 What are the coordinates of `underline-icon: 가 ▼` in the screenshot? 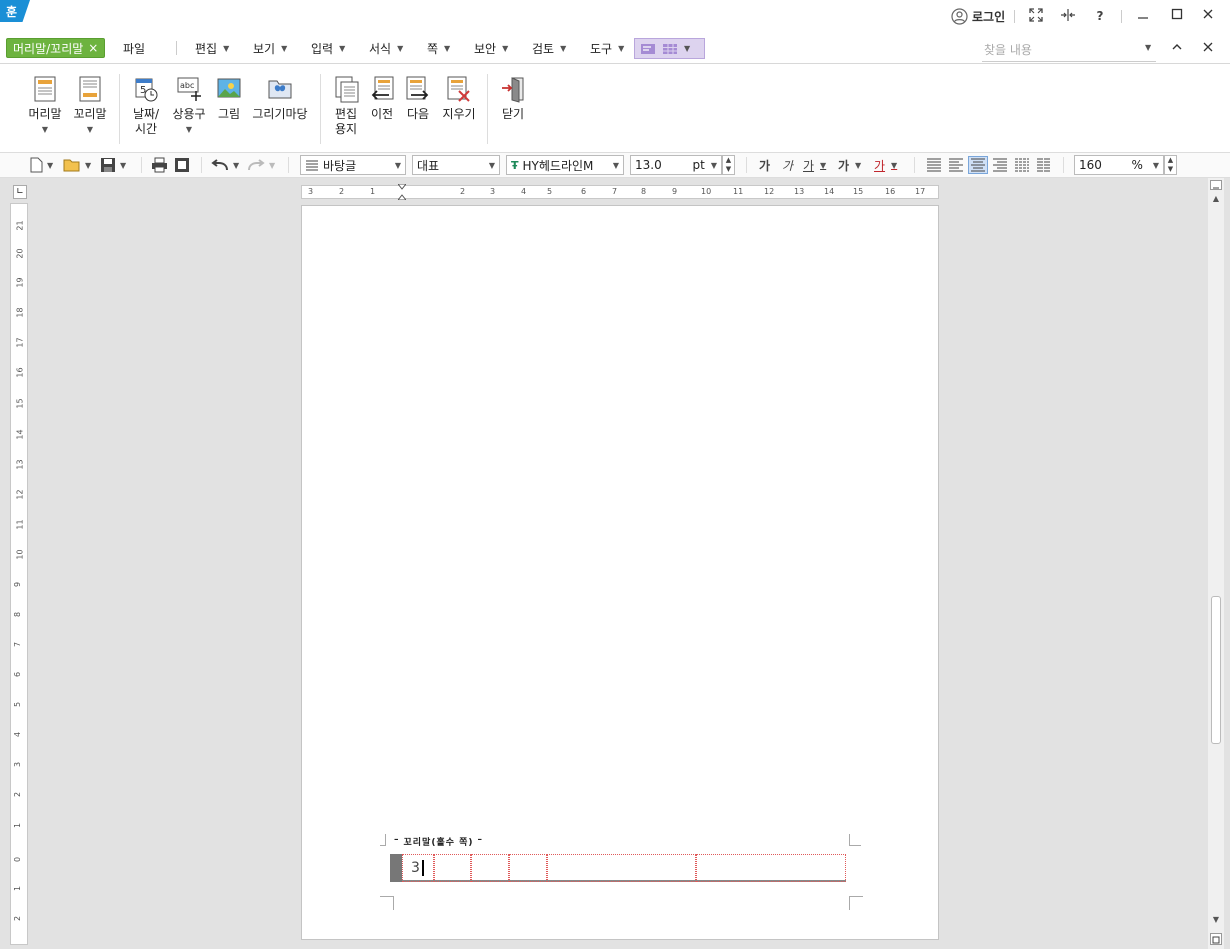 It's located at (814, 165).